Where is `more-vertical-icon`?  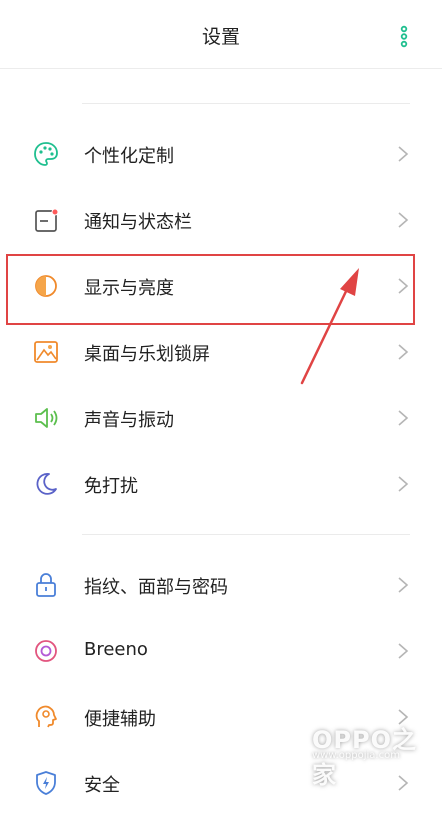
more-vertical-icon is located at coordinates (404, 36).